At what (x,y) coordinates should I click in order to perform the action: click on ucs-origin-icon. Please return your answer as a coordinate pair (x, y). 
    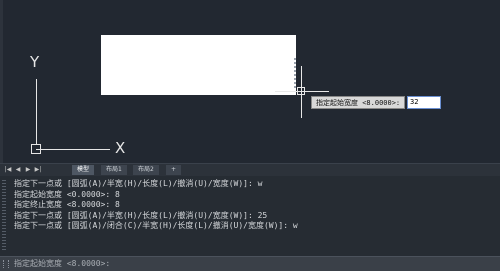
    Looking at the image, I should click on (36, 149).